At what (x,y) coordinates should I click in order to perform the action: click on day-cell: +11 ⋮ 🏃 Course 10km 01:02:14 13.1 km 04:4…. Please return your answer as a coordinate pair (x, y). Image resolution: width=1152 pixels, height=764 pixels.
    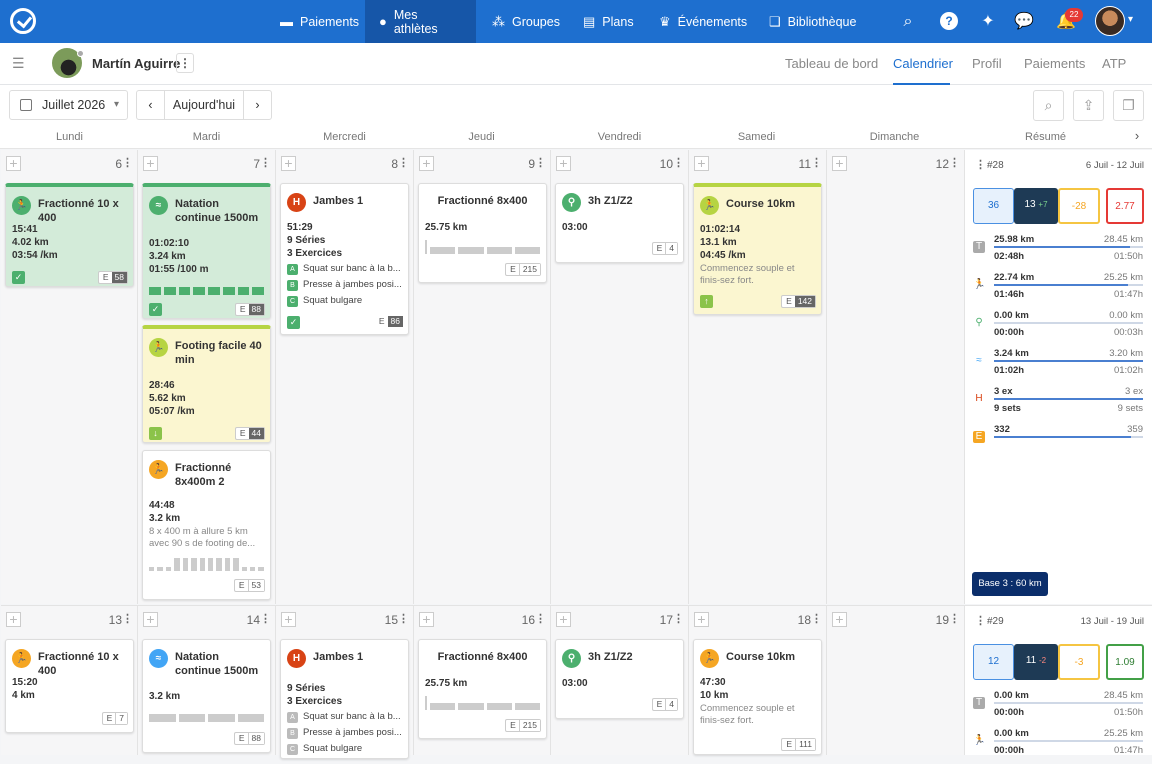
    Looking at the image, I should click on (758, 377).